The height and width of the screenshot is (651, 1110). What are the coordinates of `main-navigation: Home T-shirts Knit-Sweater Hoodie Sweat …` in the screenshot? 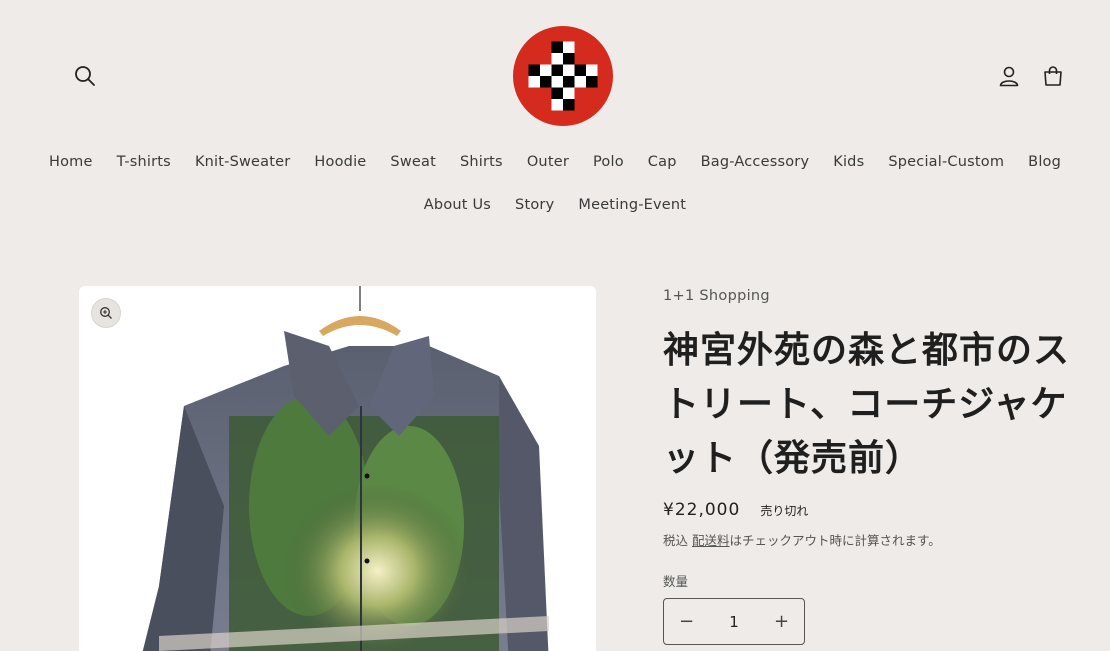 It's located at (555, 162).